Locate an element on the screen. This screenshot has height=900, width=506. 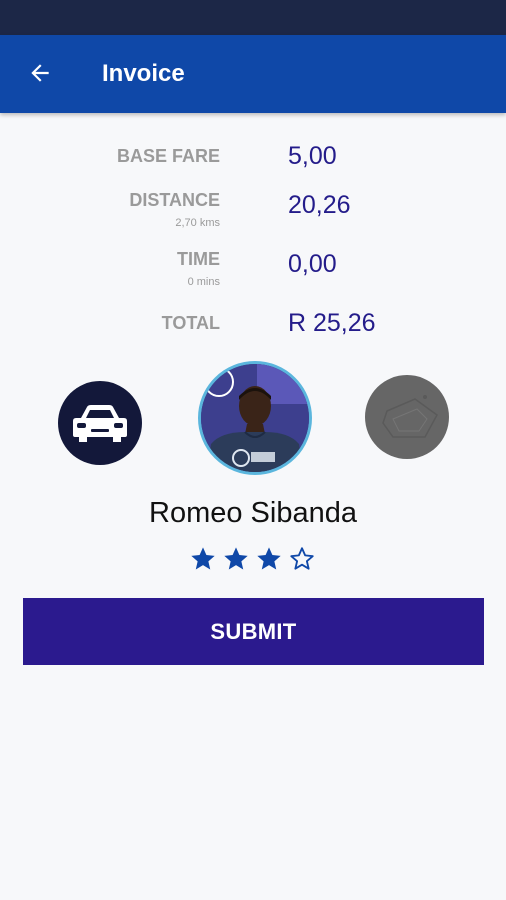
map-icon is located at coordinates (410, 416).